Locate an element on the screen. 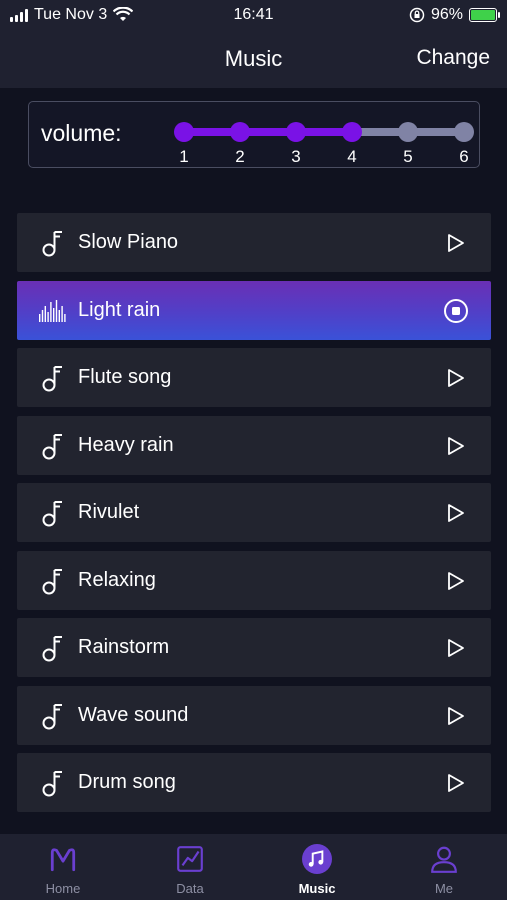 The height and width of the screenshot is (900, 507). battery-icon is located at coordinates (484, 15).